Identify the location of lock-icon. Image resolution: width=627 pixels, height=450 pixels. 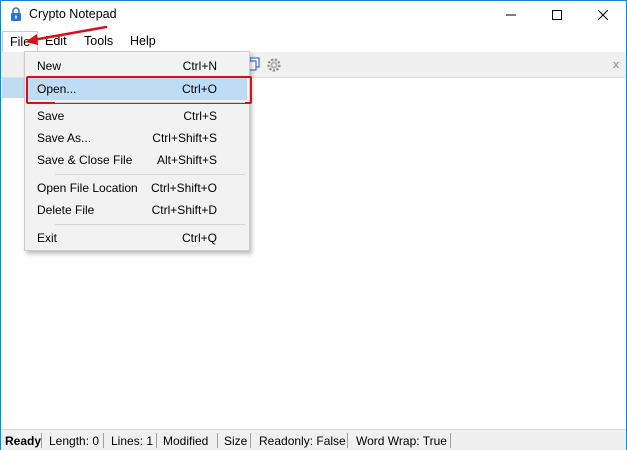
(16, 14).